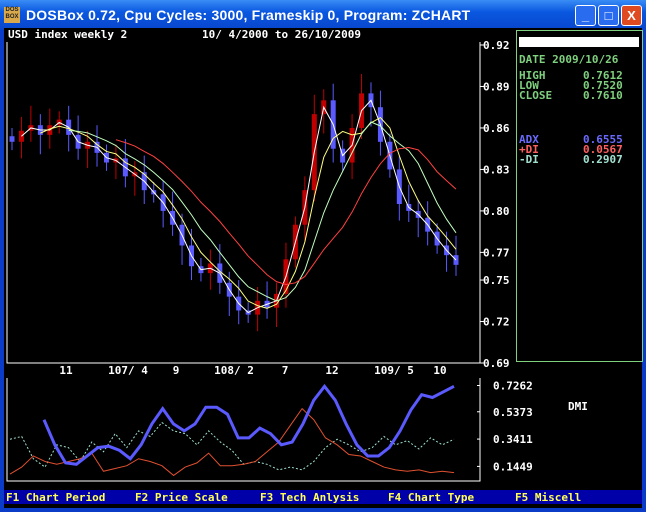 The width and height of the screenshot is (646, 512). I want to click on info-date: DATE 2009/10/26, so click(569, 59).